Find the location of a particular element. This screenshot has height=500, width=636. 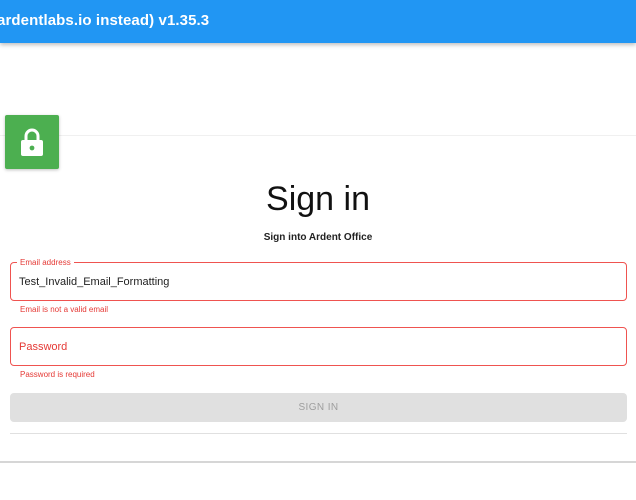

sign-in-button: SIGN IN is located at coordinates (318, 407).